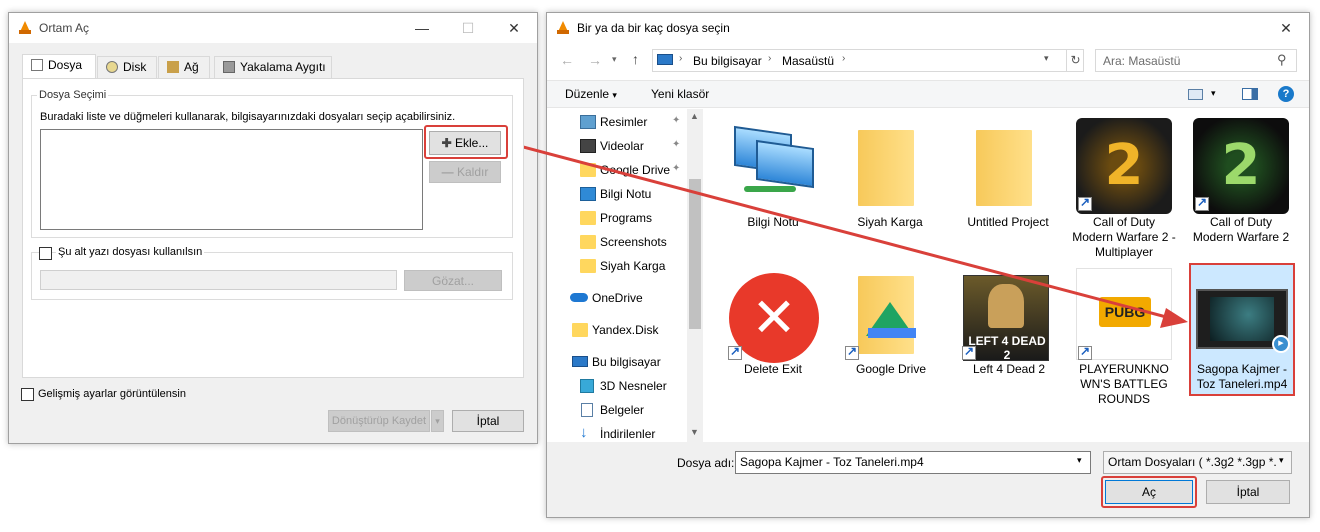 The height and width of the screenshot is (532, 1320). Describe the element at coordinates (627, 434) in the screenshot. I see `sidebar-item-indirilenler: İndirilenler` at that location.